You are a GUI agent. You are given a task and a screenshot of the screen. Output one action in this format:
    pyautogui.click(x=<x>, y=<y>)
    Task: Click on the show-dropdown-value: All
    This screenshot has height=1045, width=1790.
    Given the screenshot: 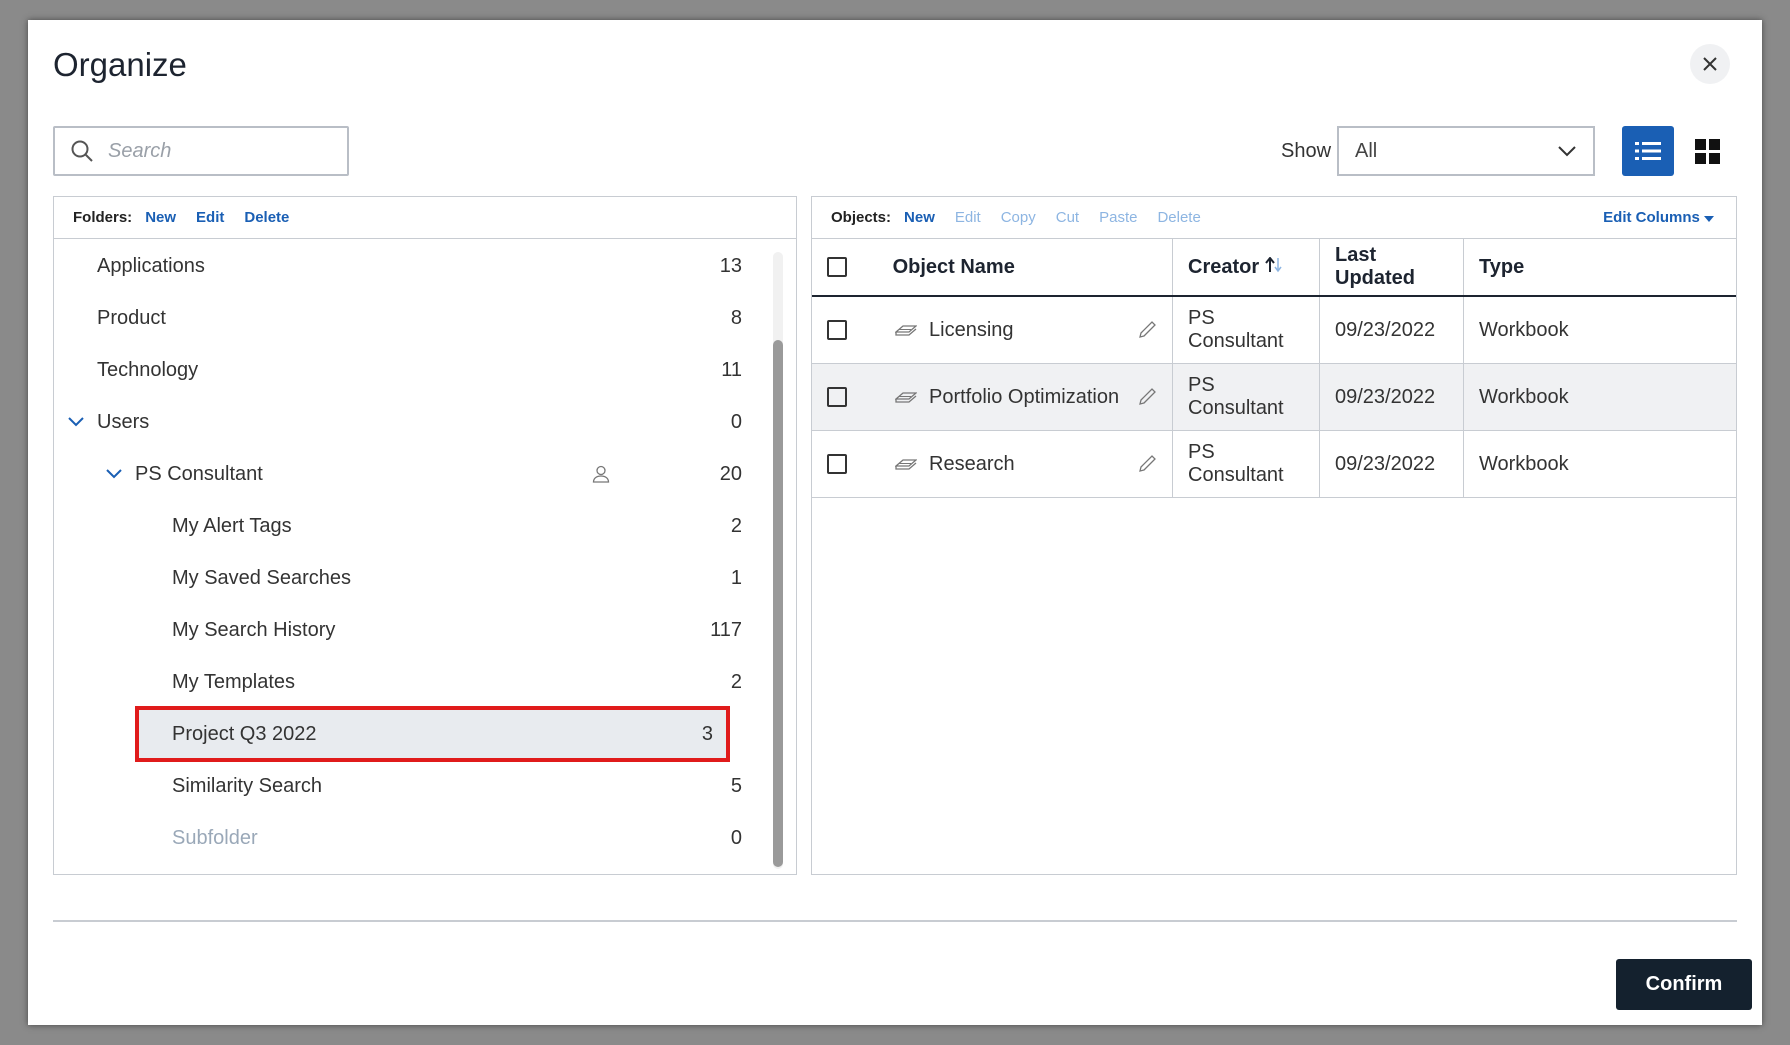 What is the action you would take?
    pyautogui.click(x=1366, y=150)
    